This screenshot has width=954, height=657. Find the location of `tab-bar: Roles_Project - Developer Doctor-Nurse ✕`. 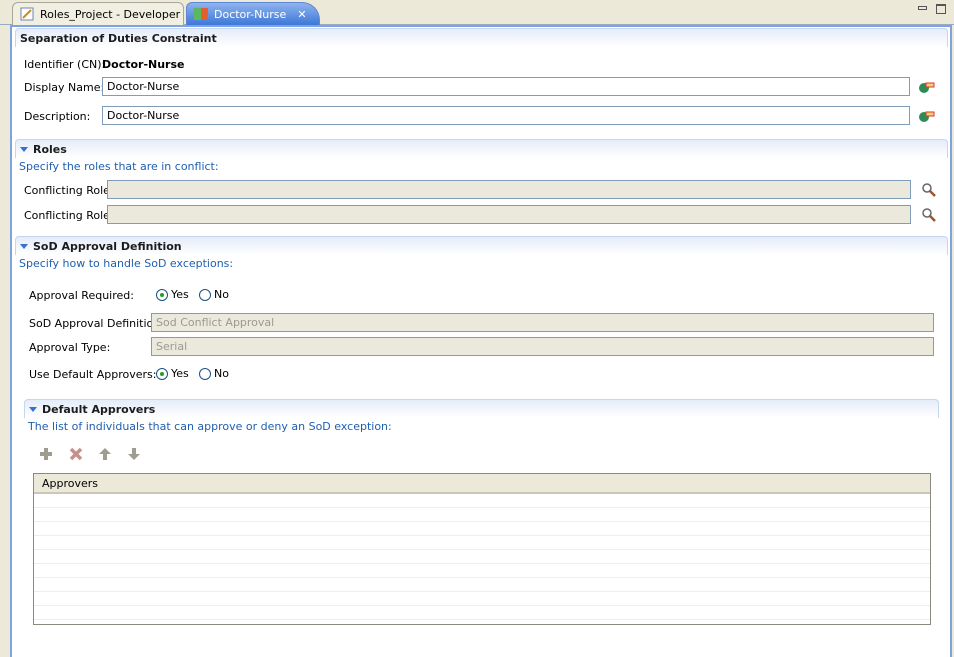

tab-bar: Roles_Project - Developer Doctor-Nurse ✕ is located at coordinates (477, 12).